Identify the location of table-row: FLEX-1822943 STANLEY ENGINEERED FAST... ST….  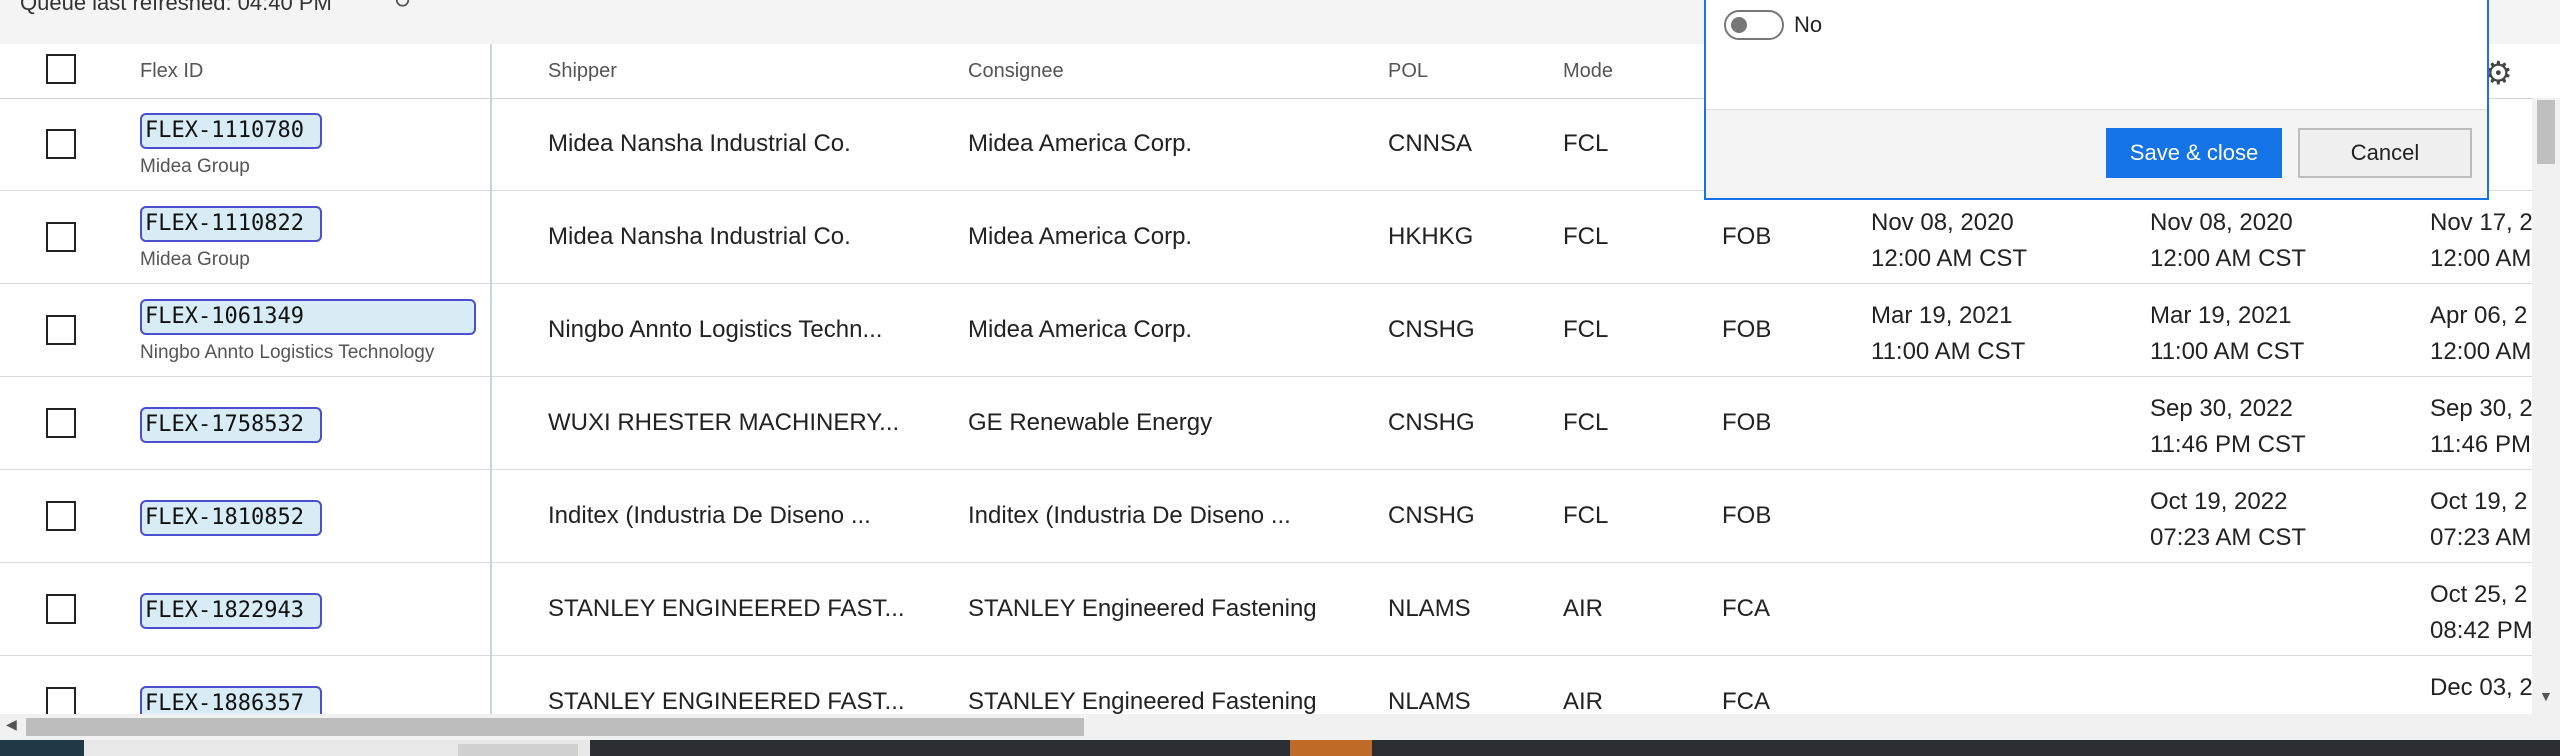
(1280, 609).